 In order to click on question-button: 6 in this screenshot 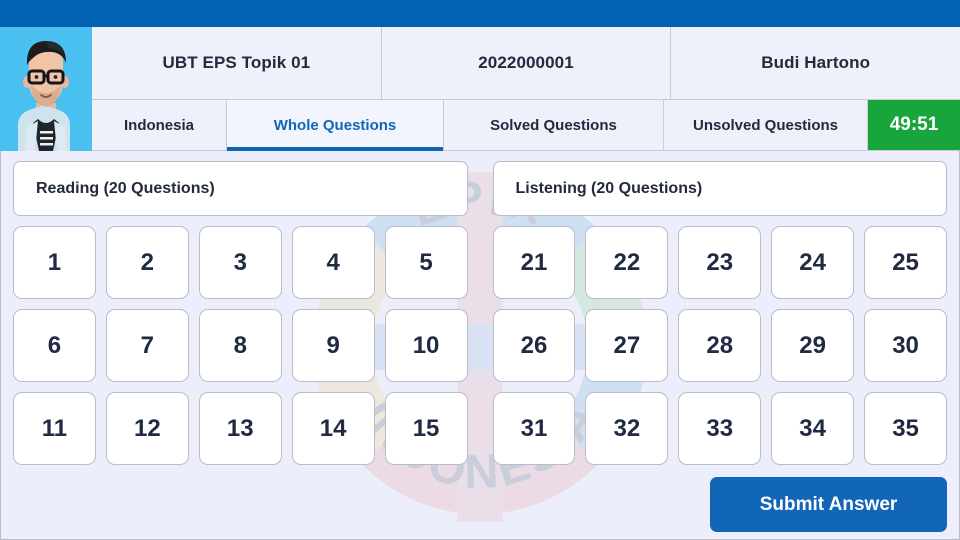, I will do `click(54, 345)`.